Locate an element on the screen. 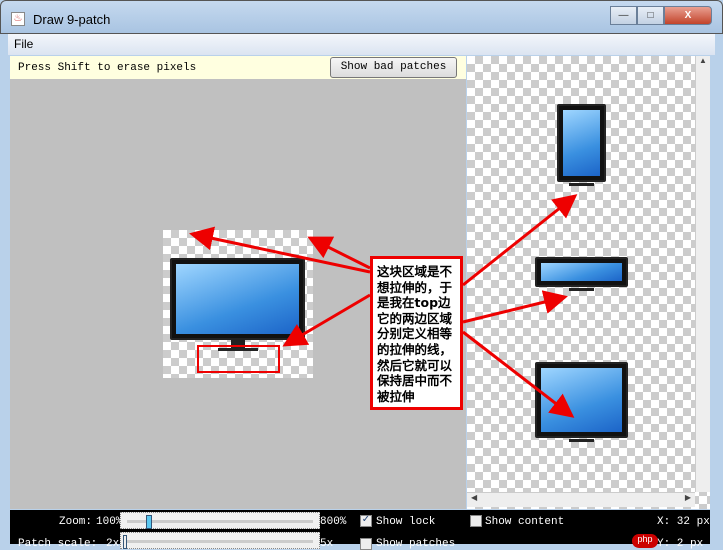 The height and width of the screenshot is (550, 723). show-lock-label: Show lock is located at coordinates (406, 522).